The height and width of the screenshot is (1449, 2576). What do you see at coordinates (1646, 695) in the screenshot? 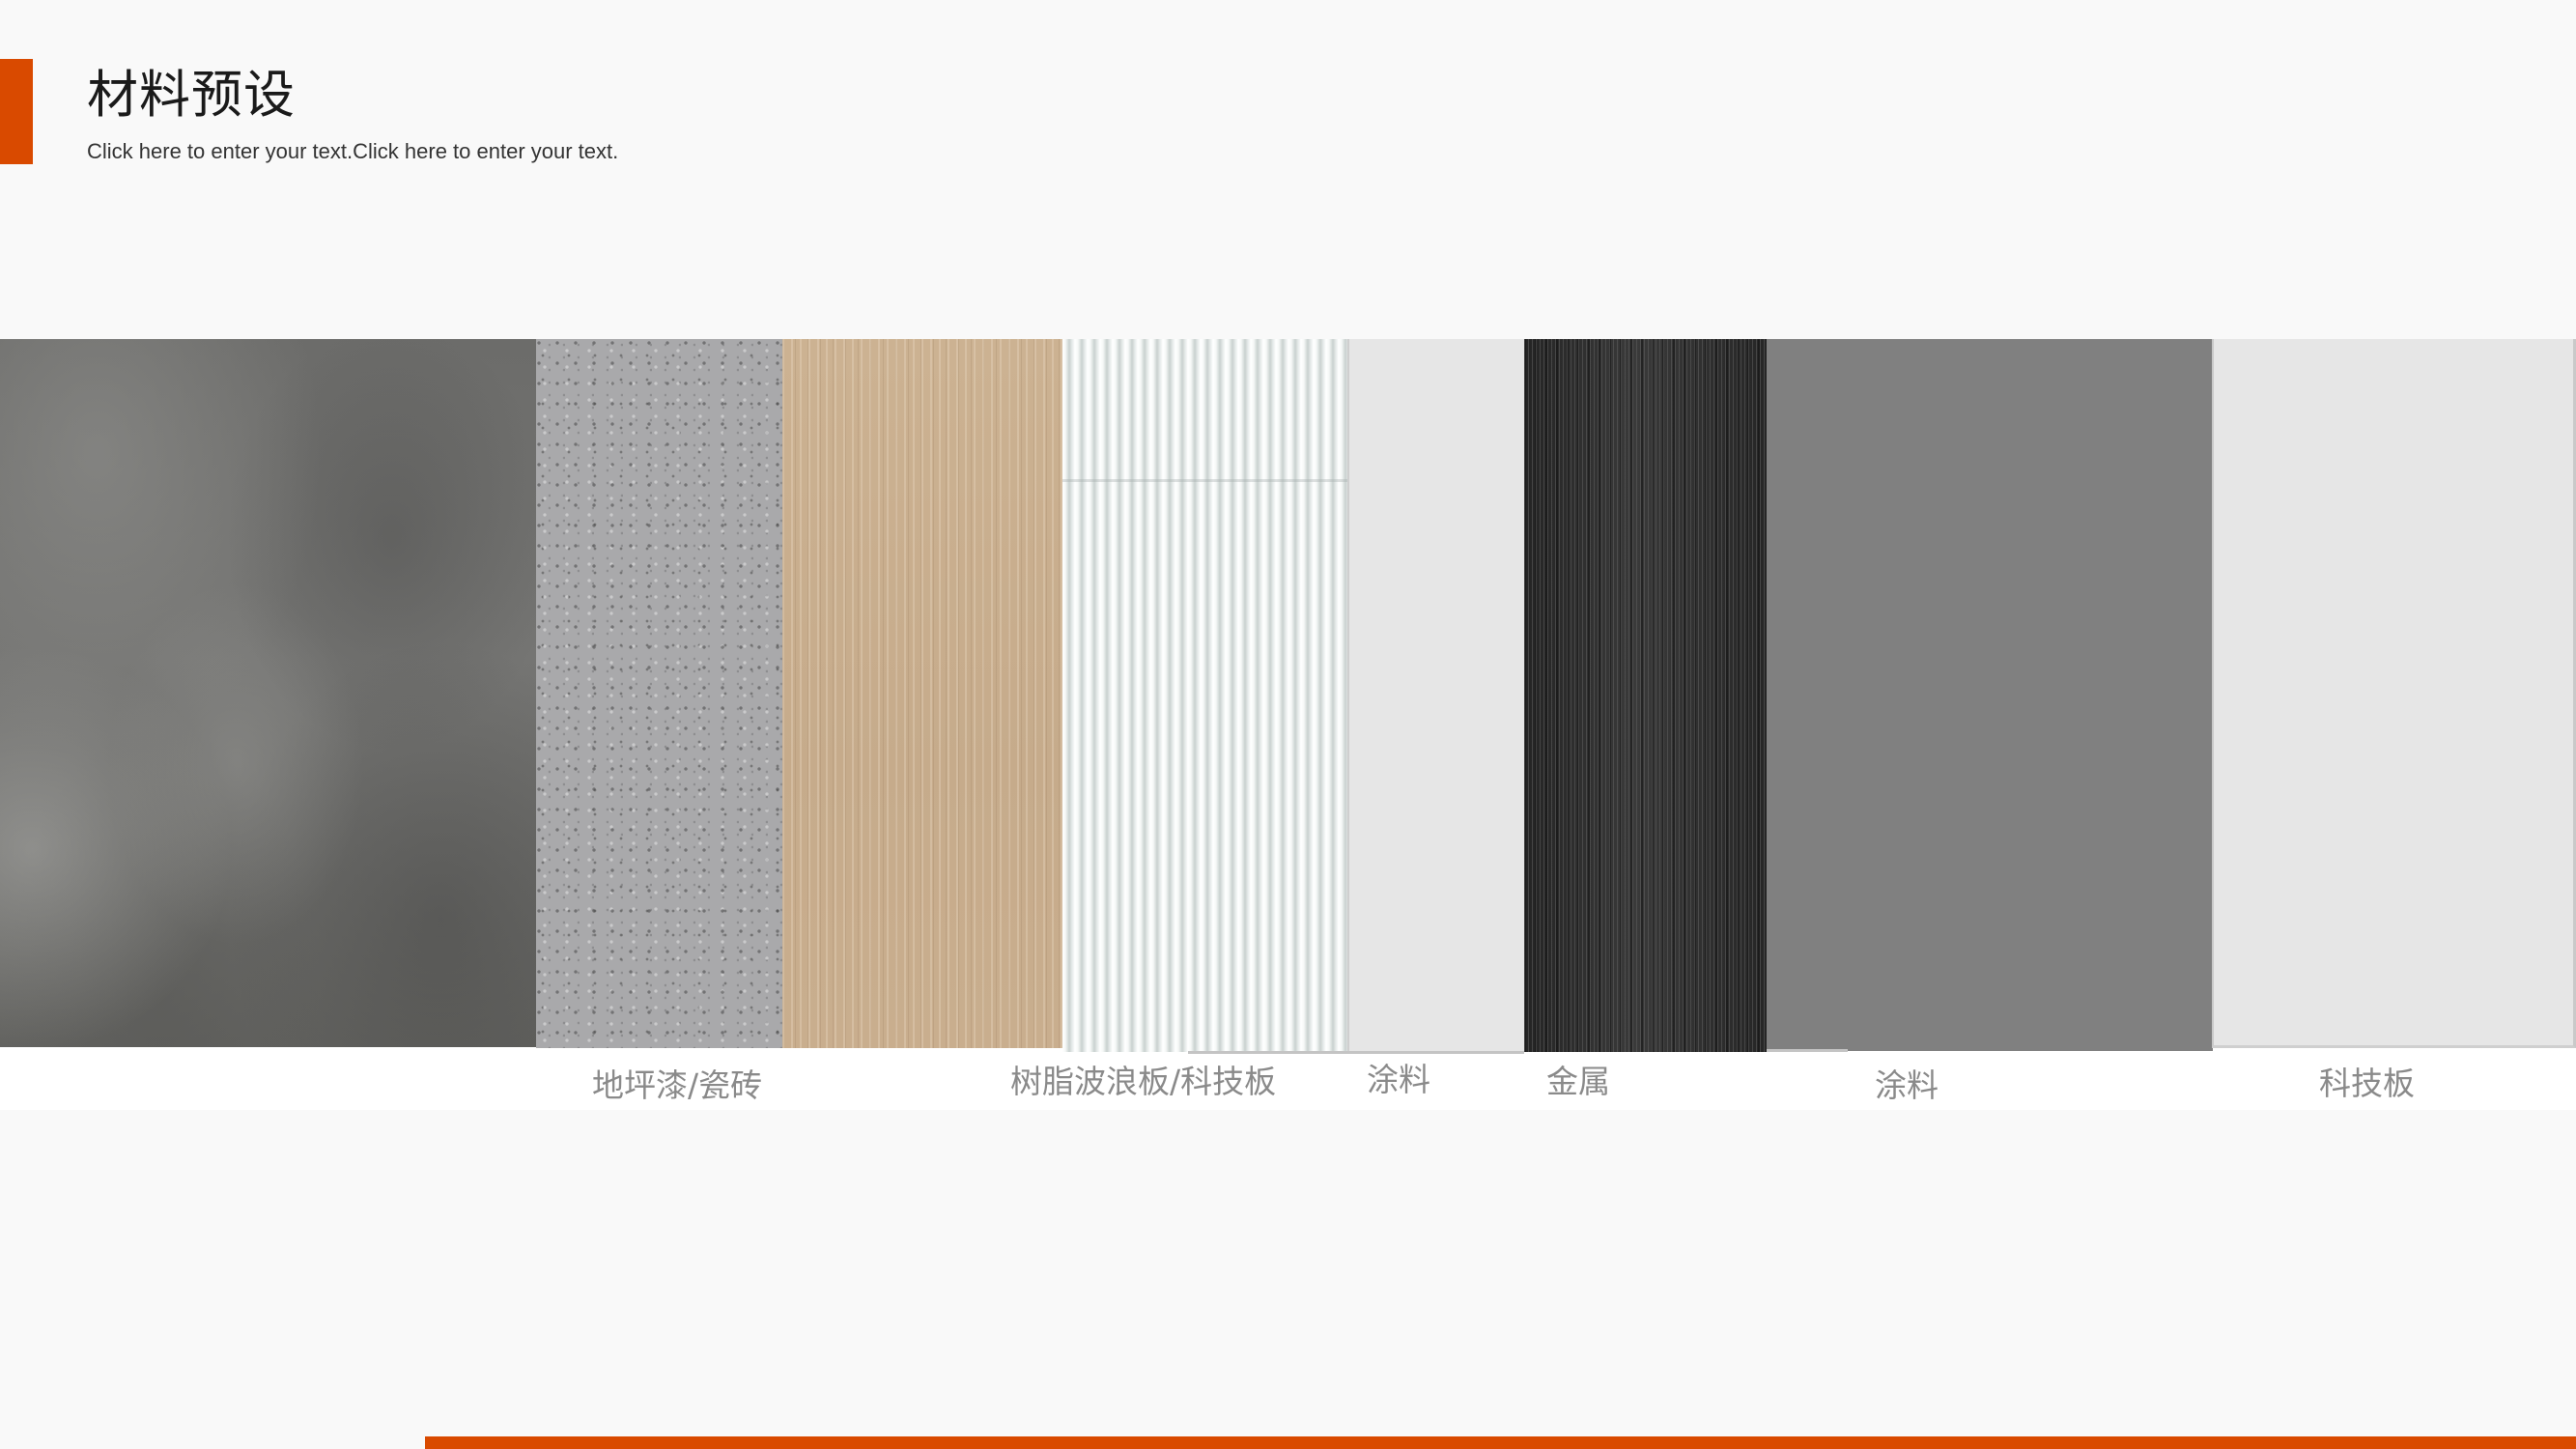
I see `material-swatch-metal` at bounding box center [1646, 695].